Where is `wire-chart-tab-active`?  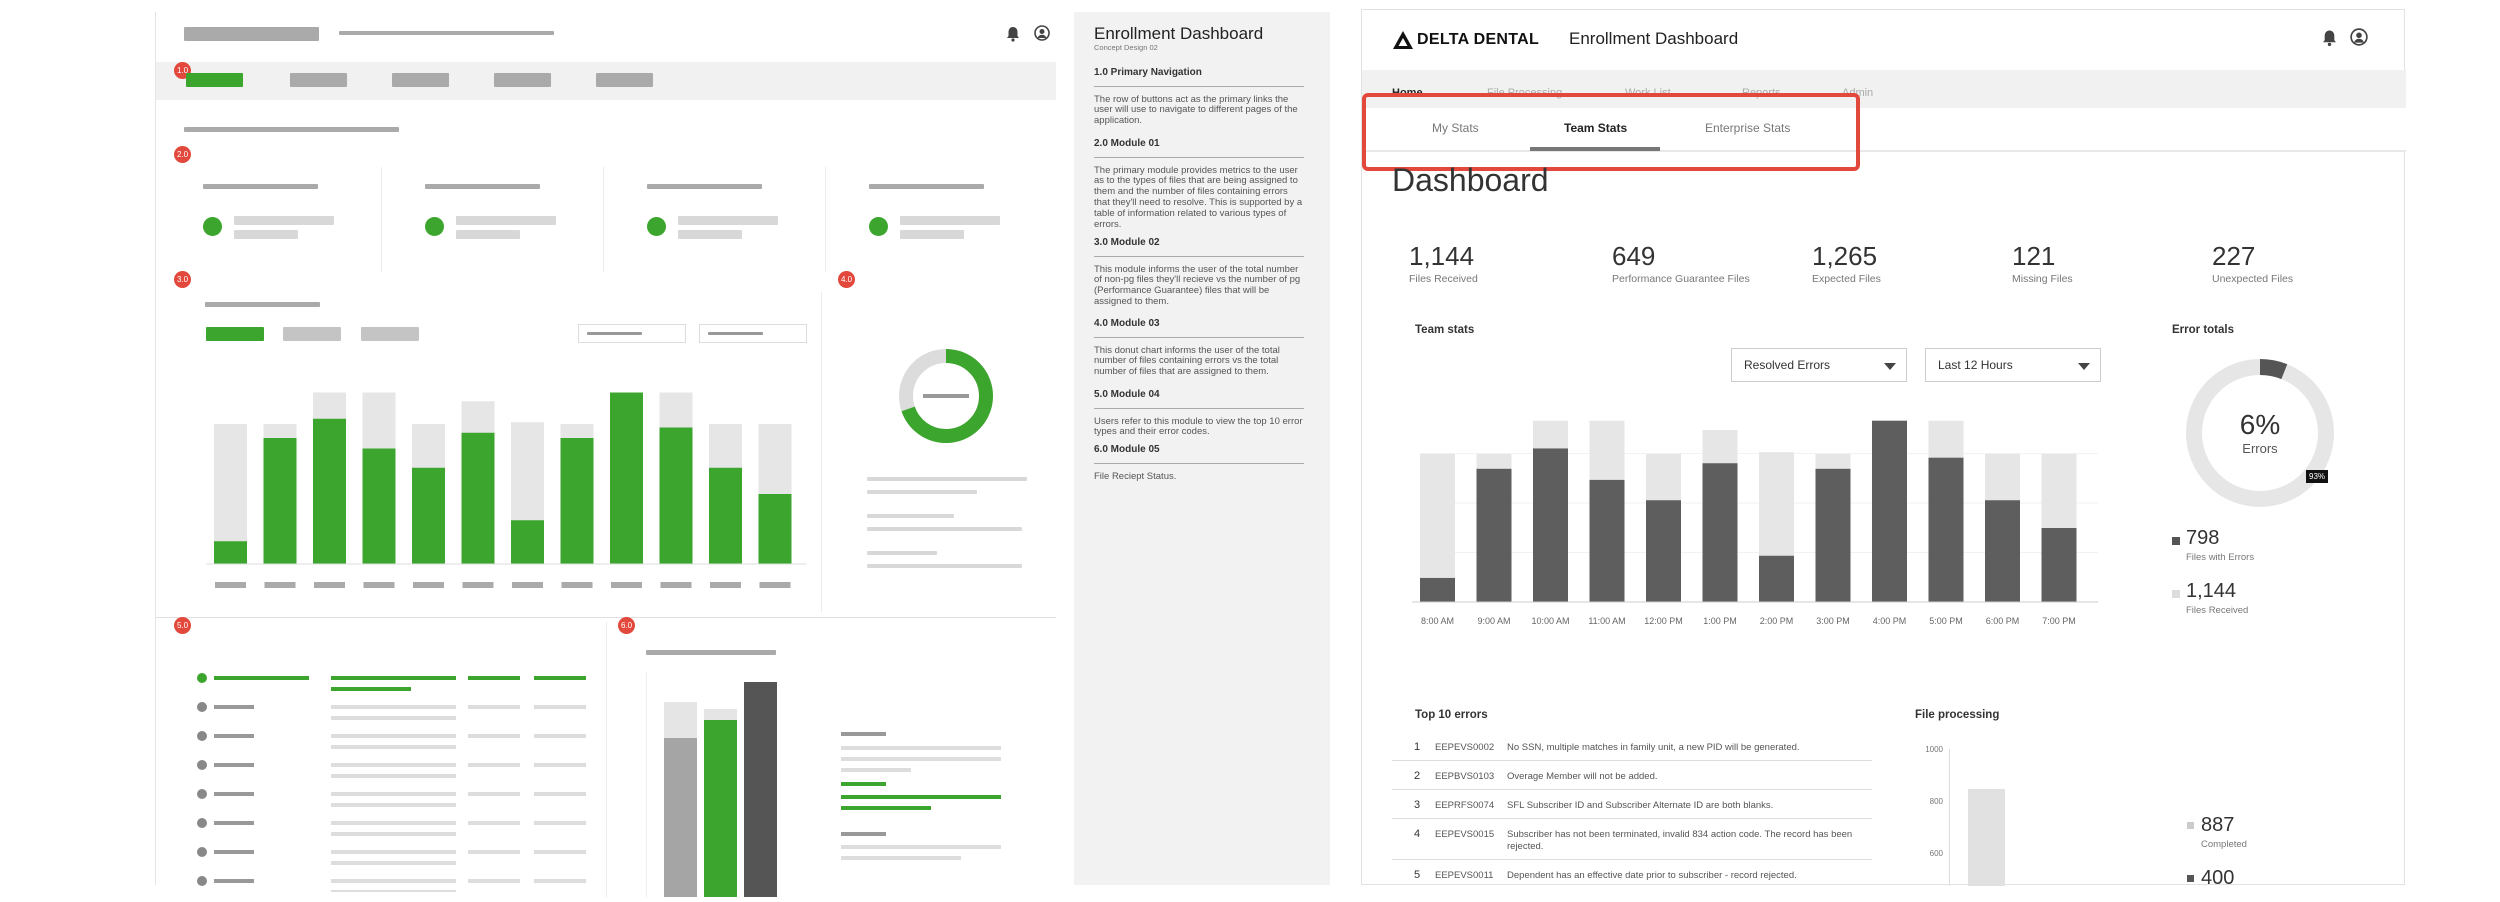
wire-chart-tab-active is located at coordinates (235, 334).